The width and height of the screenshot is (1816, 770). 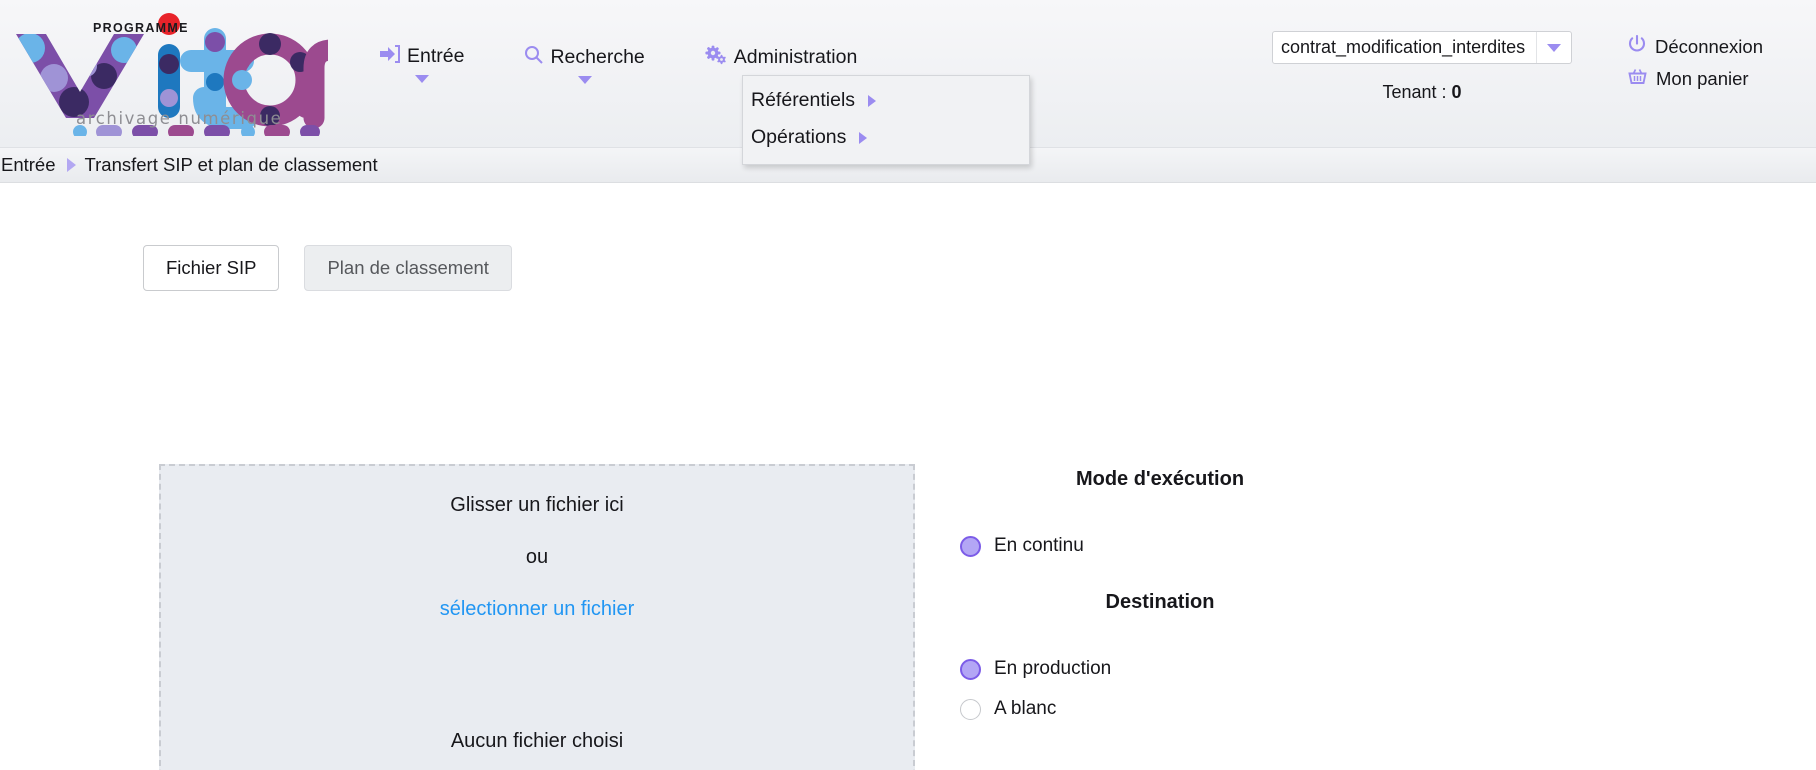 I want to click on nav-item-entree: Entrée, so click(x=422, y=64).